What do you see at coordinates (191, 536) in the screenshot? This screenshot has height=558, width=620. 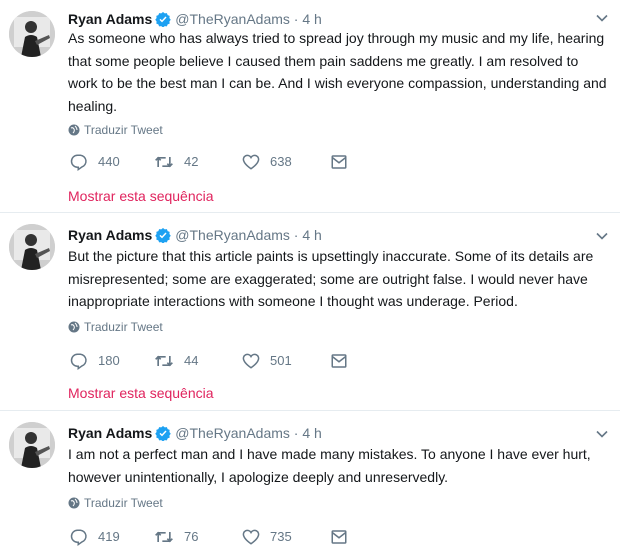 I see `retweet-count: 76` at bounding box center [191, 536].